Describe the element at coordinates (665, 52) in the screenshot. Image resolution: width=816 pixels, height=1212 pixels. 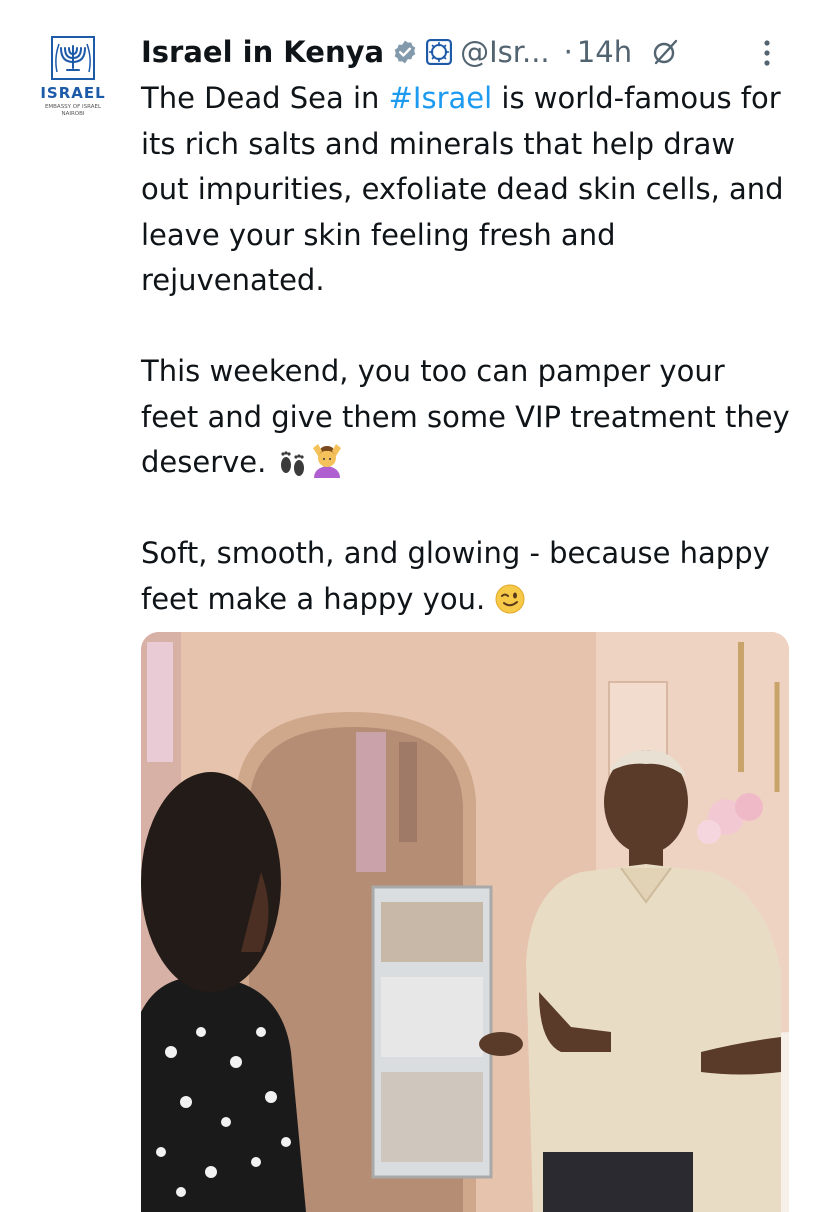
I see `grok-icon` at that location.